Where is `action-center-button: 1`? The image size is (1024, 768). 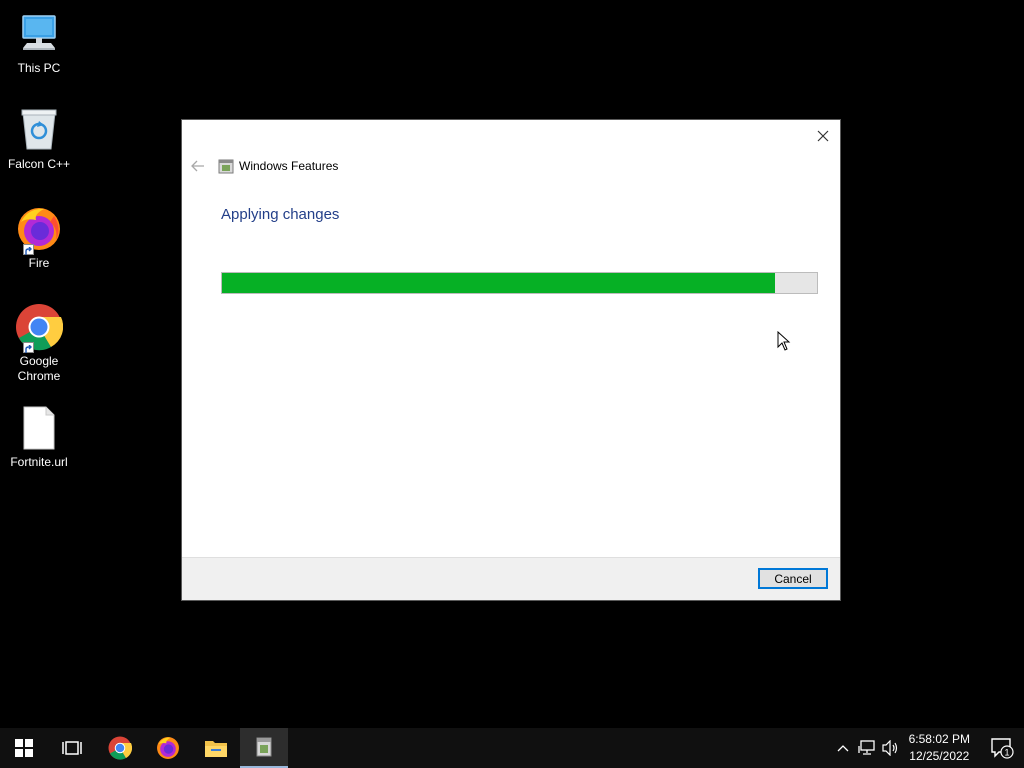 action-center-button: 1 is located at coordinates (1002, 748).